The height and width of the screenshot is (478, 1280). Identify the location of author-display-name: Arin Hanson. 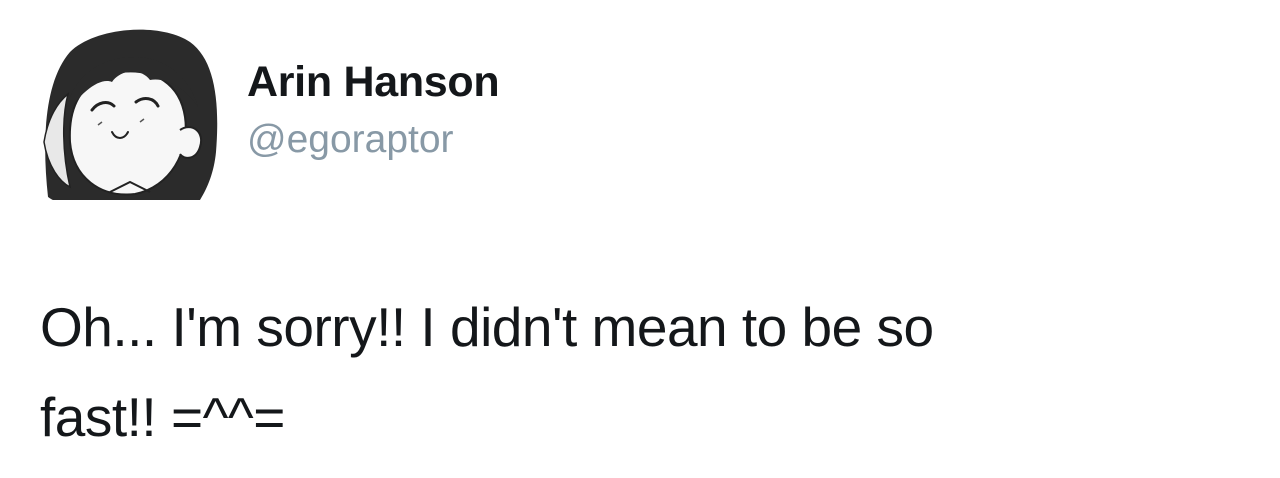
(373, 82).